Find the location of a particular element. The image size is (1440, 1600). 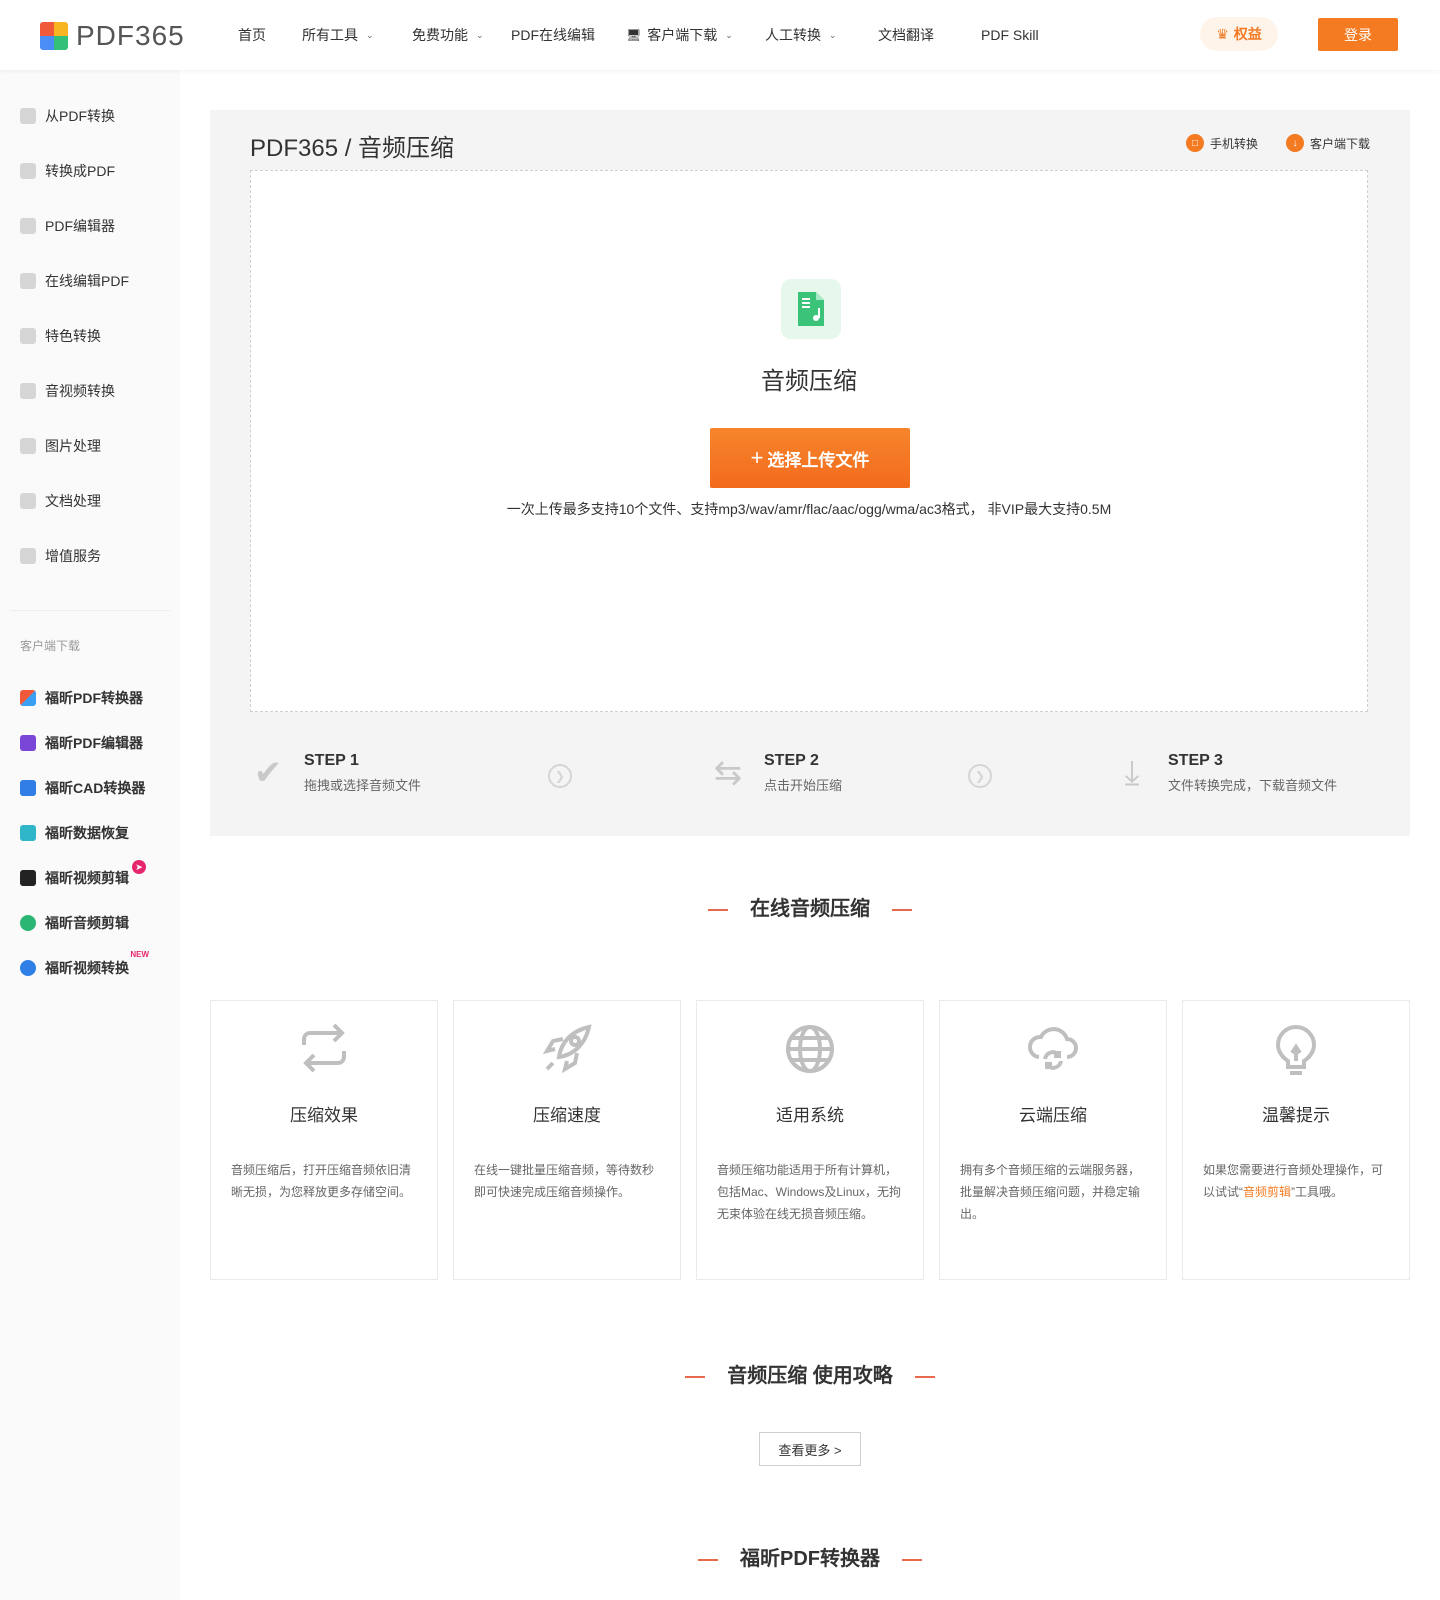

sidebar-item-image-process: 图片处理 is located at coordinates (60, 446).